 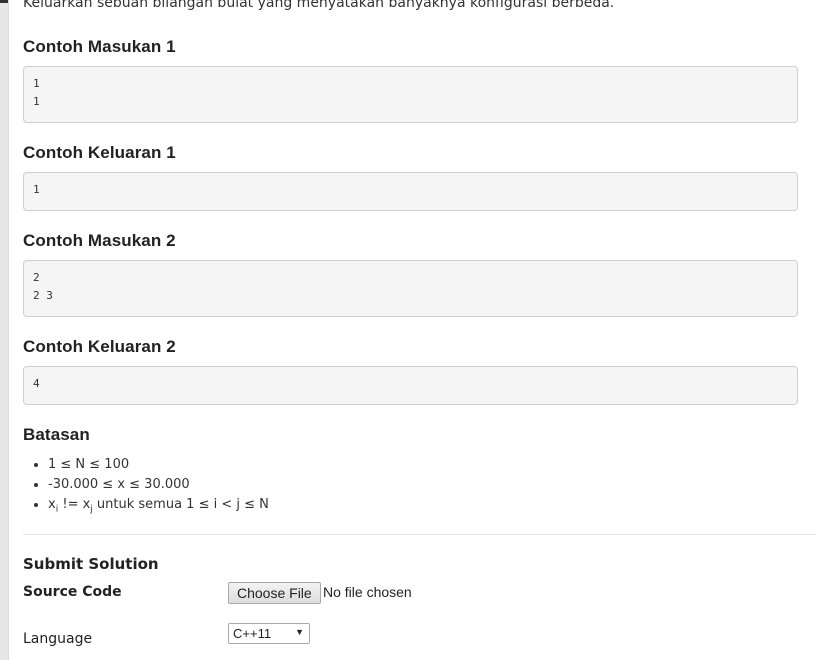 What do you see at coordinates (410, 191) in the screenshot?
I see `sample-output-1: 1` at bounding box center [410, 191].